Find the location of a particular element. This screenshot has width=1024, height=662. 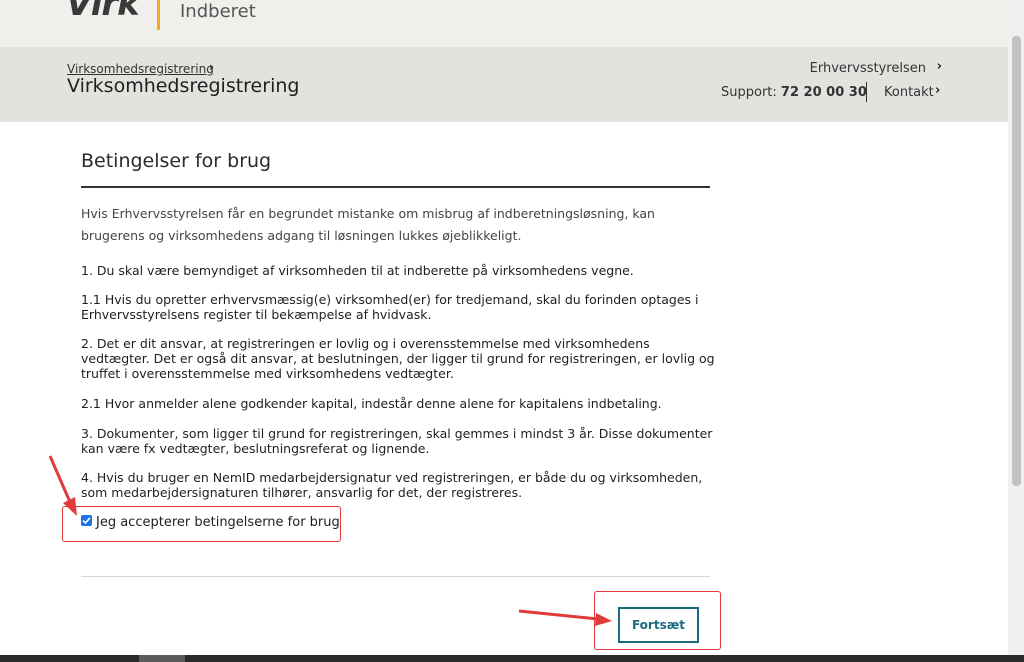

accept-checkbox is located at coordinates (86, 520).